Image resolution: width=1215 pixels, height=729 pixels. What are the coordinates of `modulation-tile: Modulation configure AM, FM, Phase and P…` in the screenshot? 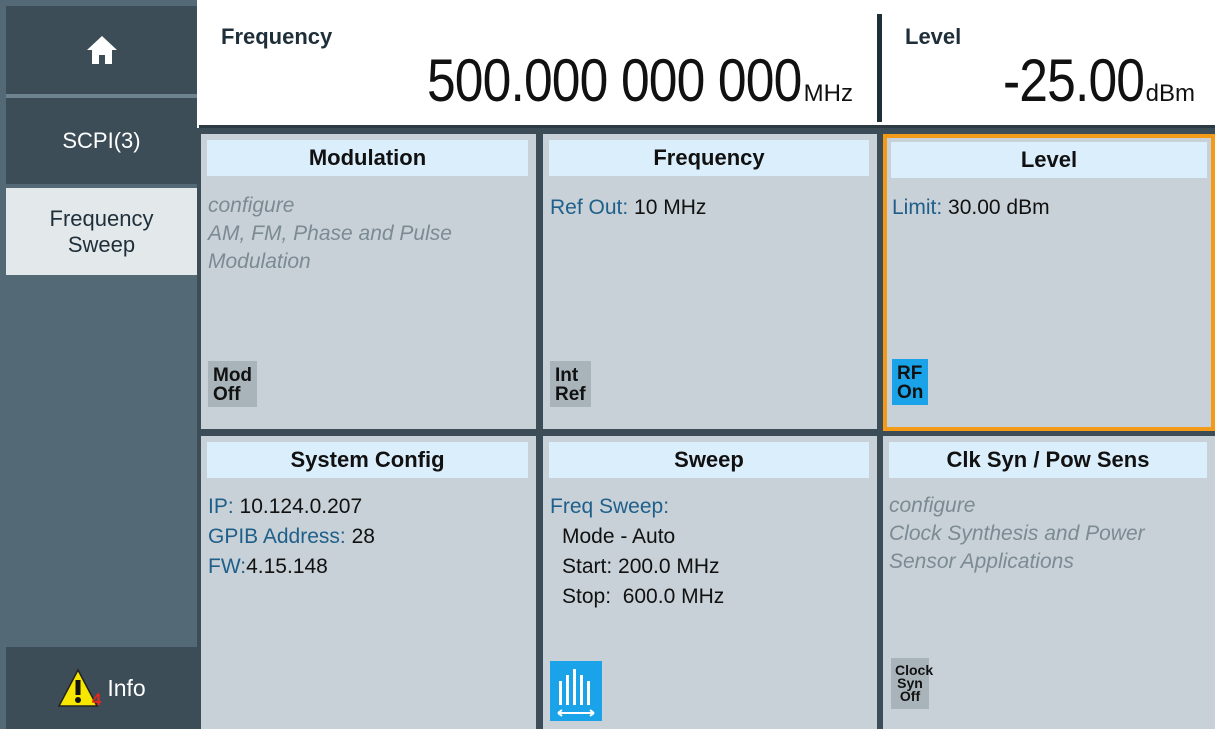 It's located at (368, 281).